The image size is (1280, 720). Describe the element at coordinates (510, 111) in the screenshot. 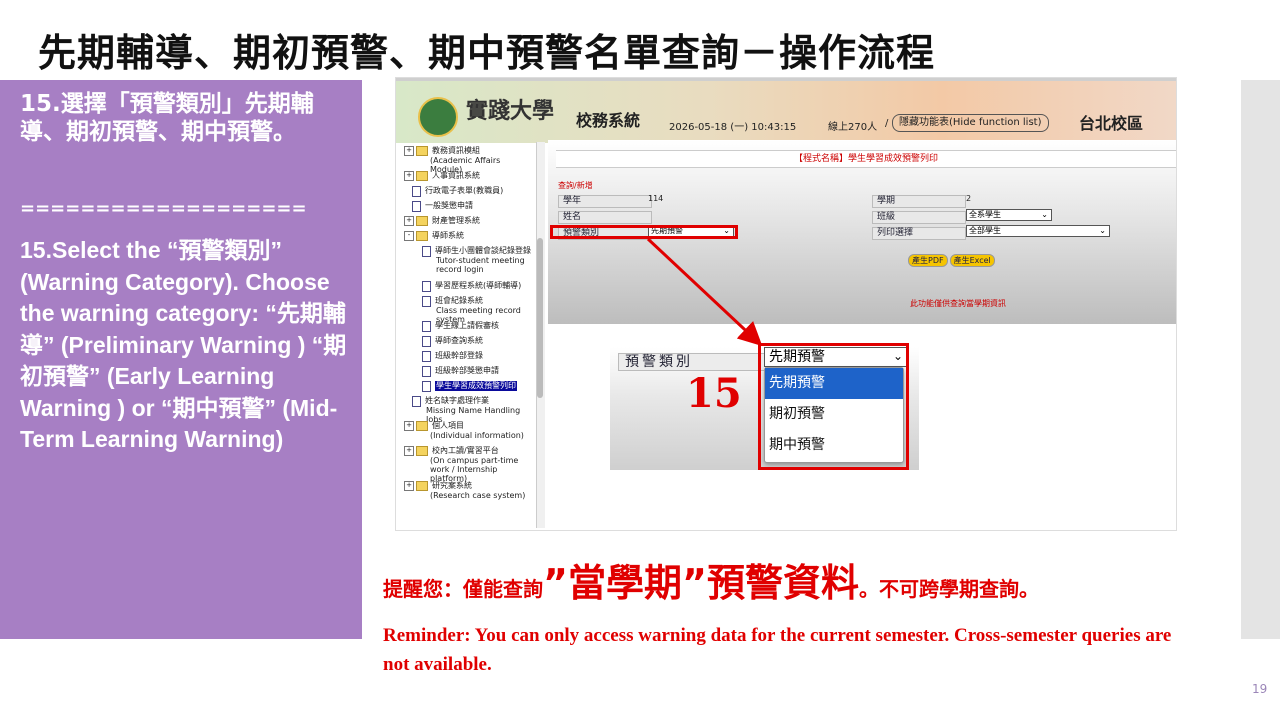

I see `university-name: 實踐大學` at that location.